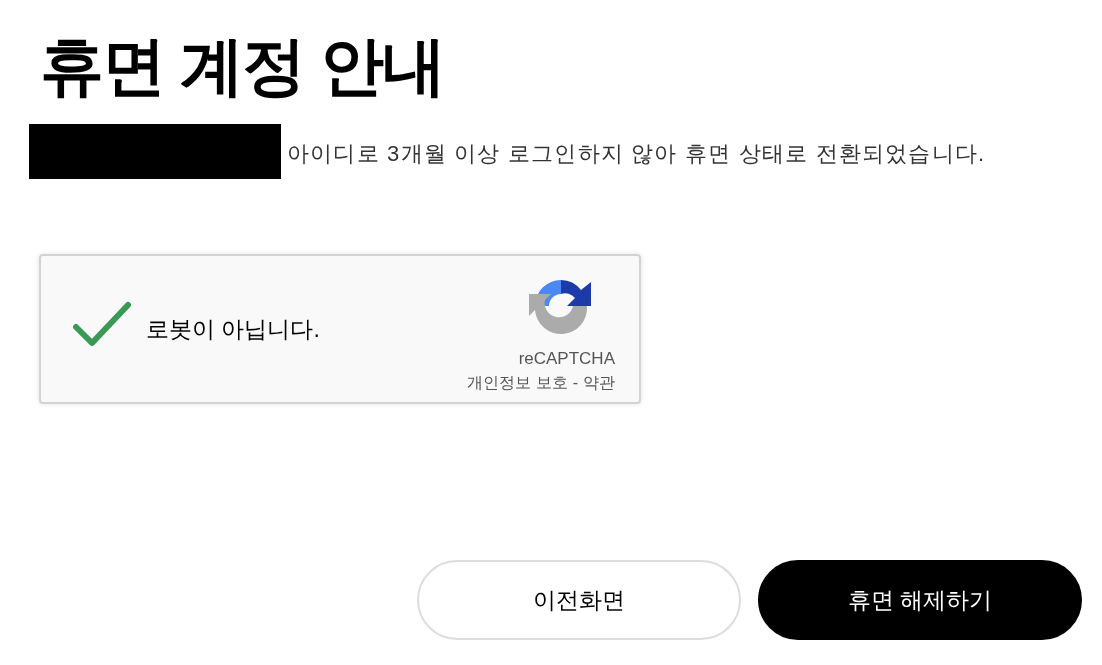 This screenshot has width=1102, height=665. Describe the element at coordinates (242, 66) in the screenshot. I see `page-title: 휴면 계정 안내` at that location.